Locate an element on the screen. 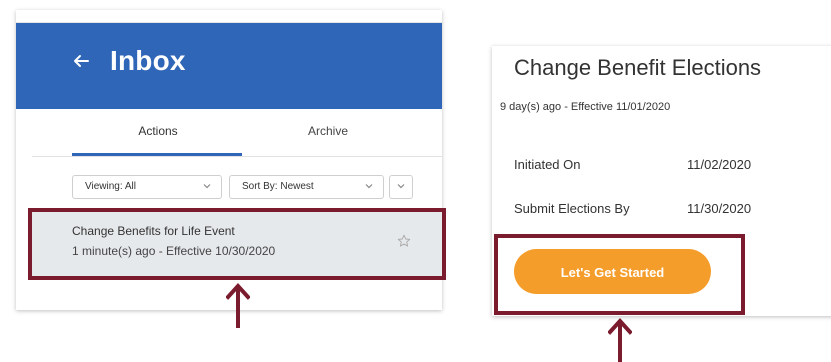  more-options-button is located at coordinates (401, 187).